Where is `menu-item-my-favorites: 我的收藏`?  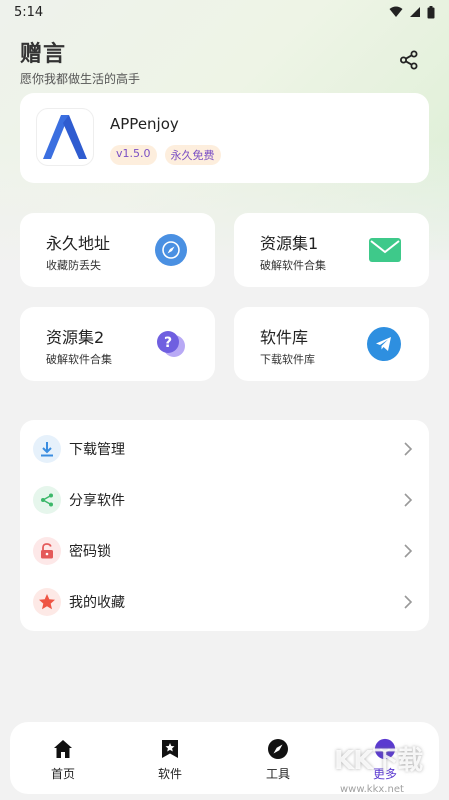
menu-item-my-favorites: 我的收藏 is located at coordinates (224, 602).